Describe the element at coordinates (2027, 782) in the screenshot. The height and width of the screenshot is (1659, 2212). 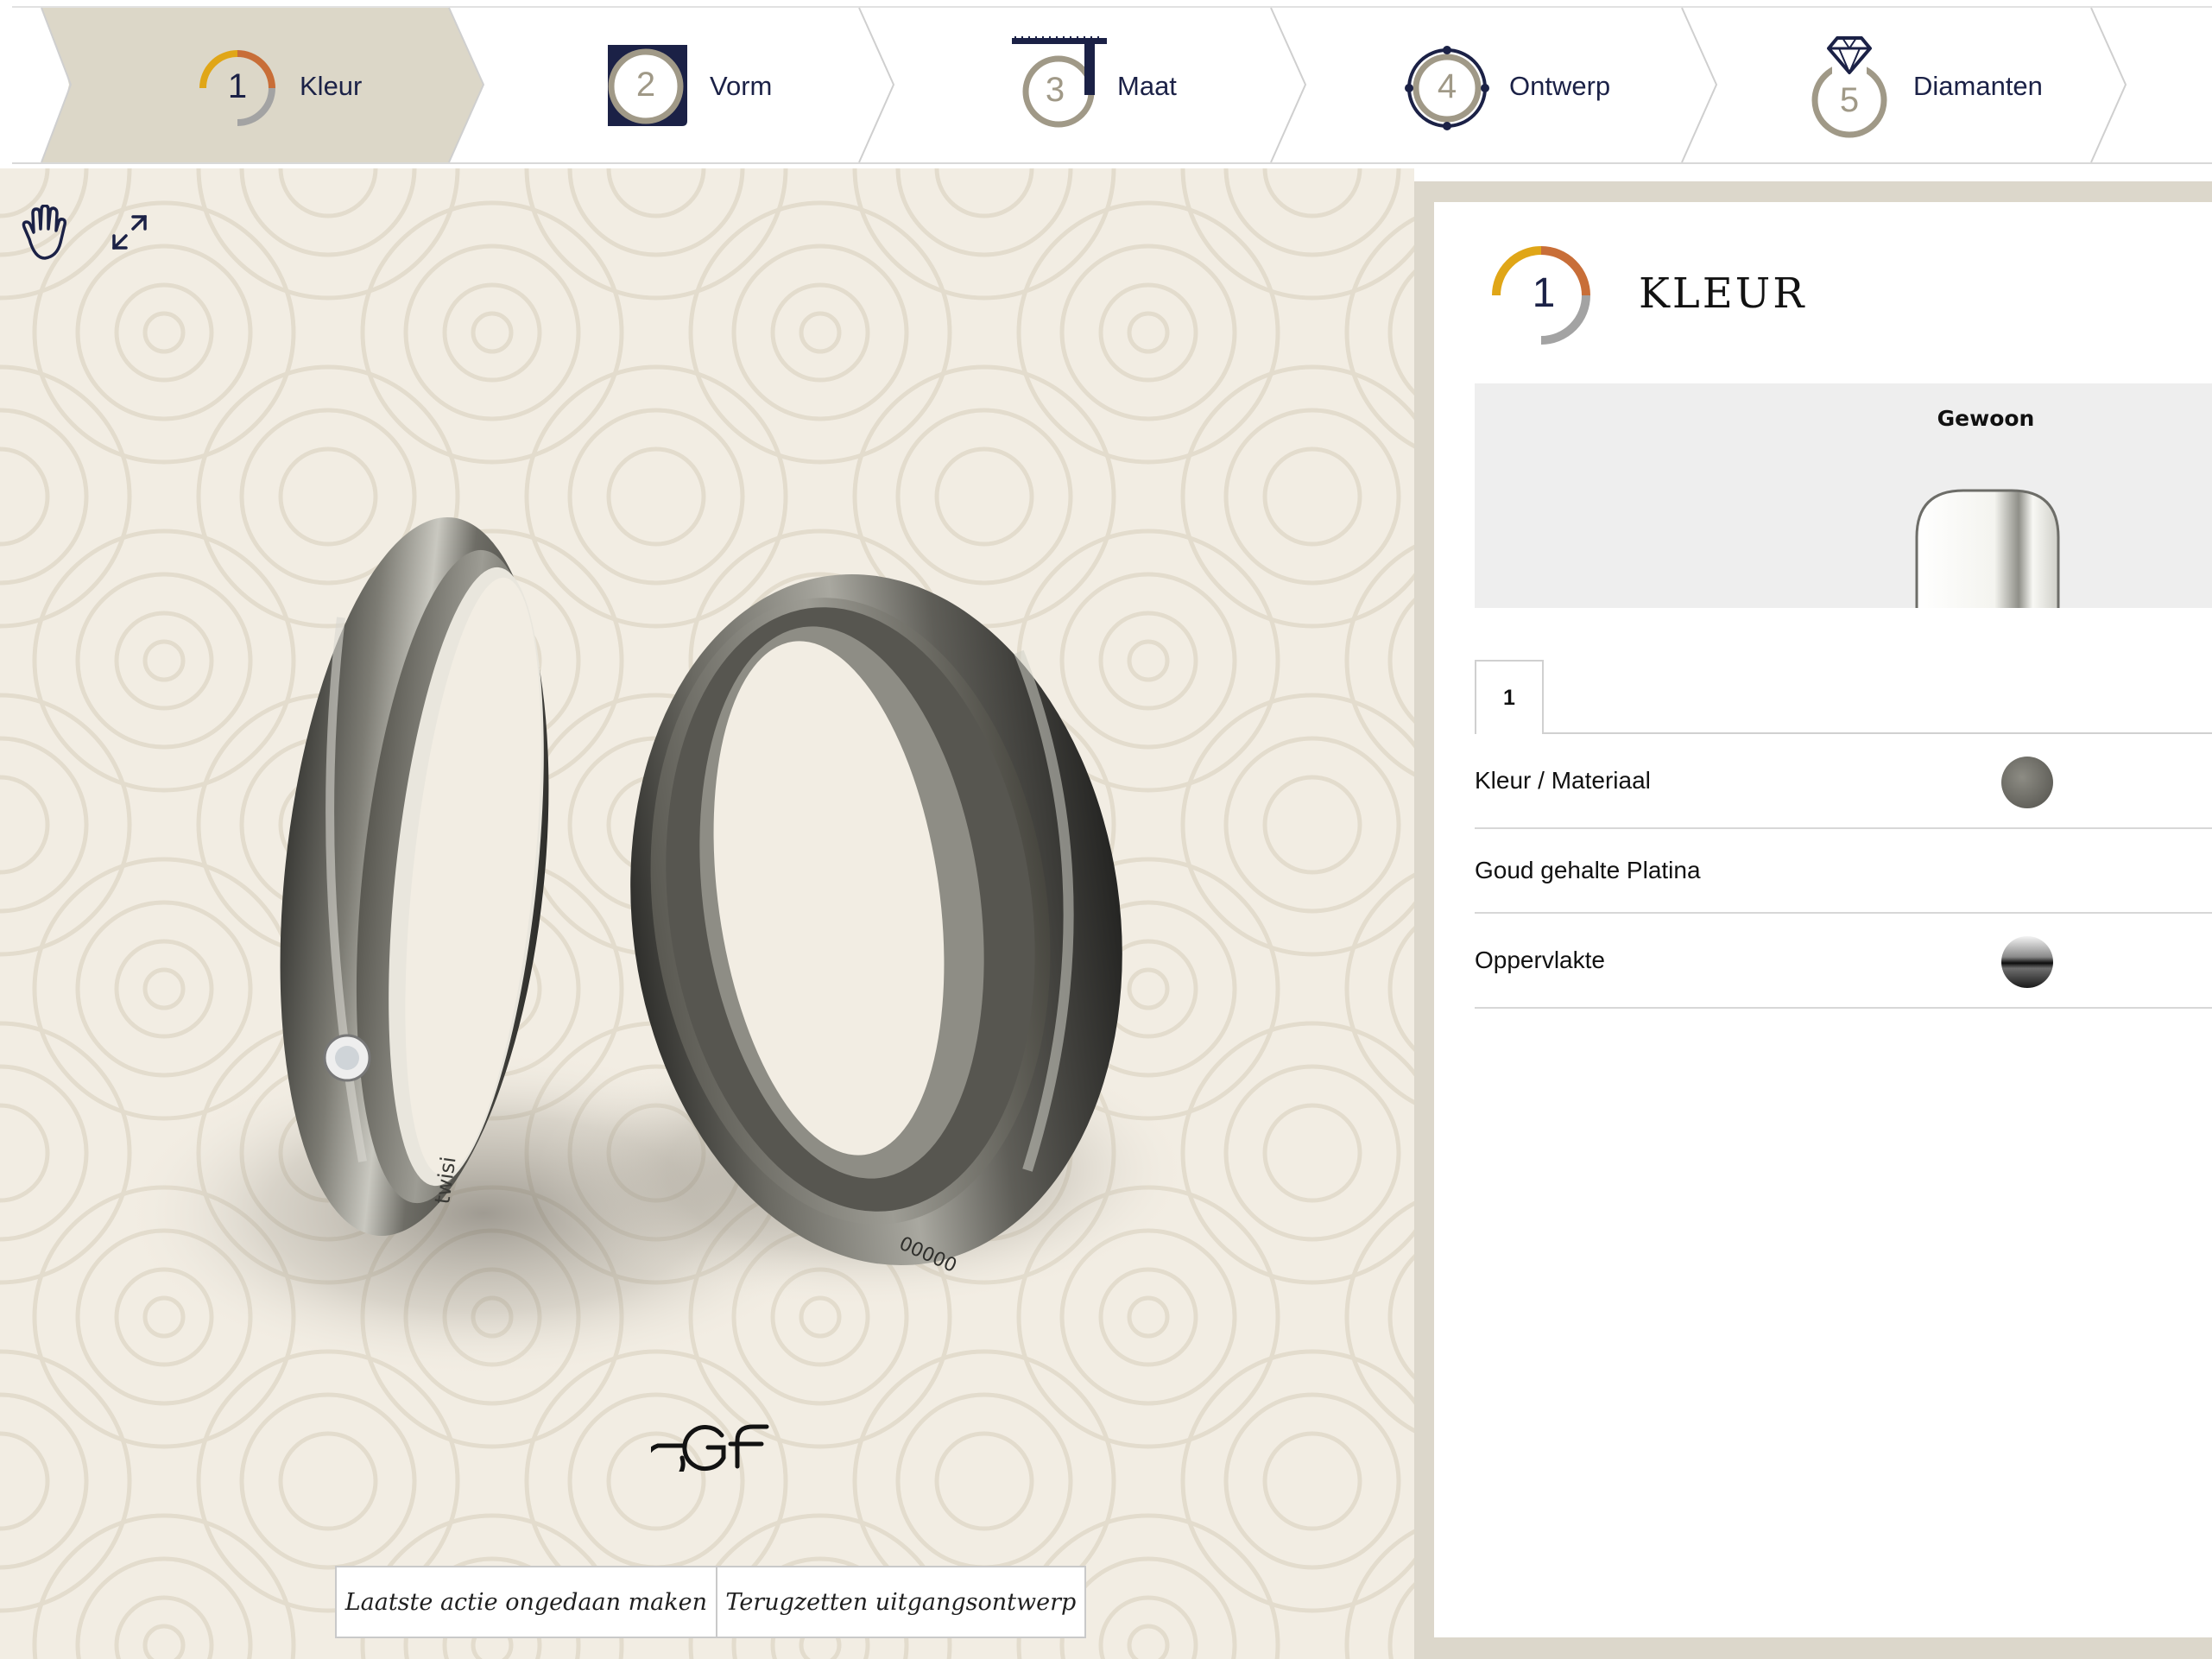
I see `metal-color-swatch` at that location.